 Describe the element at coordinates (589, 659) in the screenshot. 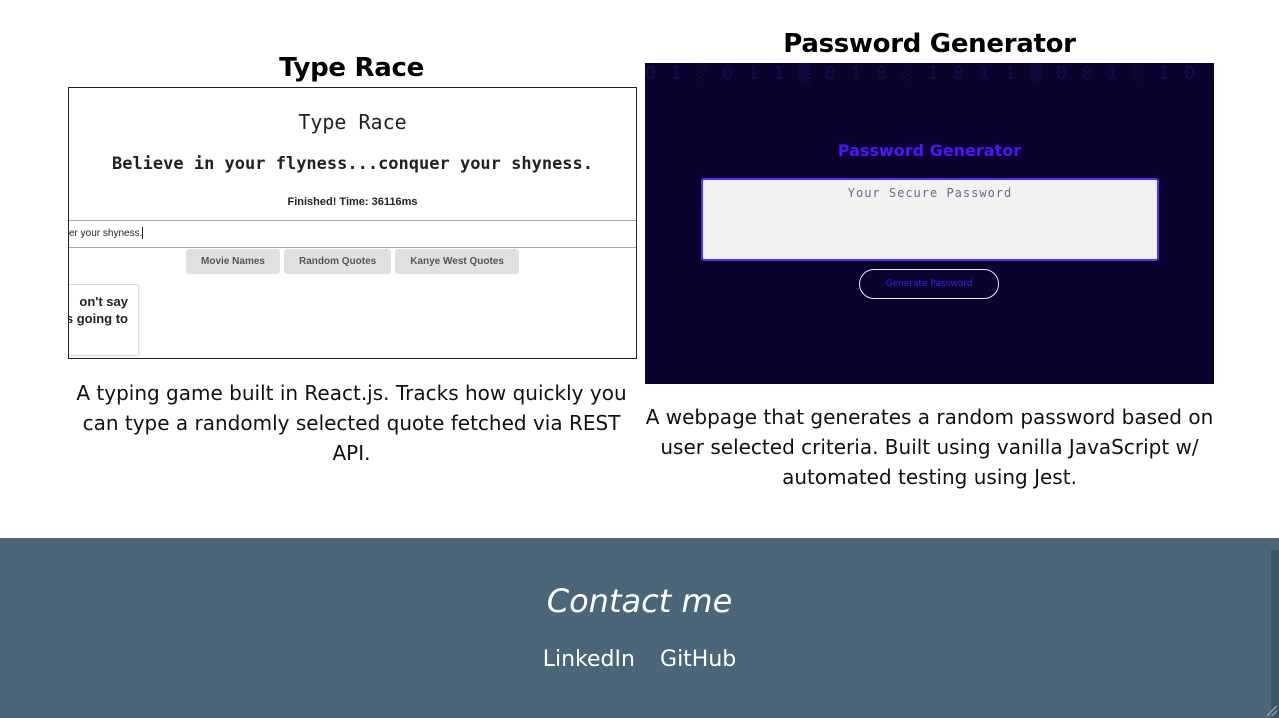

I see `linkedin-link: LinkedIn` at that location.